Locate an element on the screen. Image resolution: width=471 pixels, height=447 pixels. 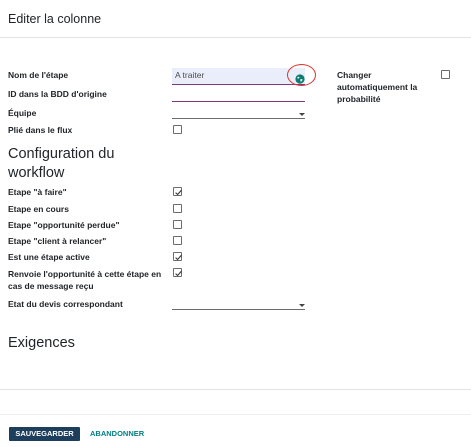
save-button: SAUVEGARDER is located at coordinates (44, 434).